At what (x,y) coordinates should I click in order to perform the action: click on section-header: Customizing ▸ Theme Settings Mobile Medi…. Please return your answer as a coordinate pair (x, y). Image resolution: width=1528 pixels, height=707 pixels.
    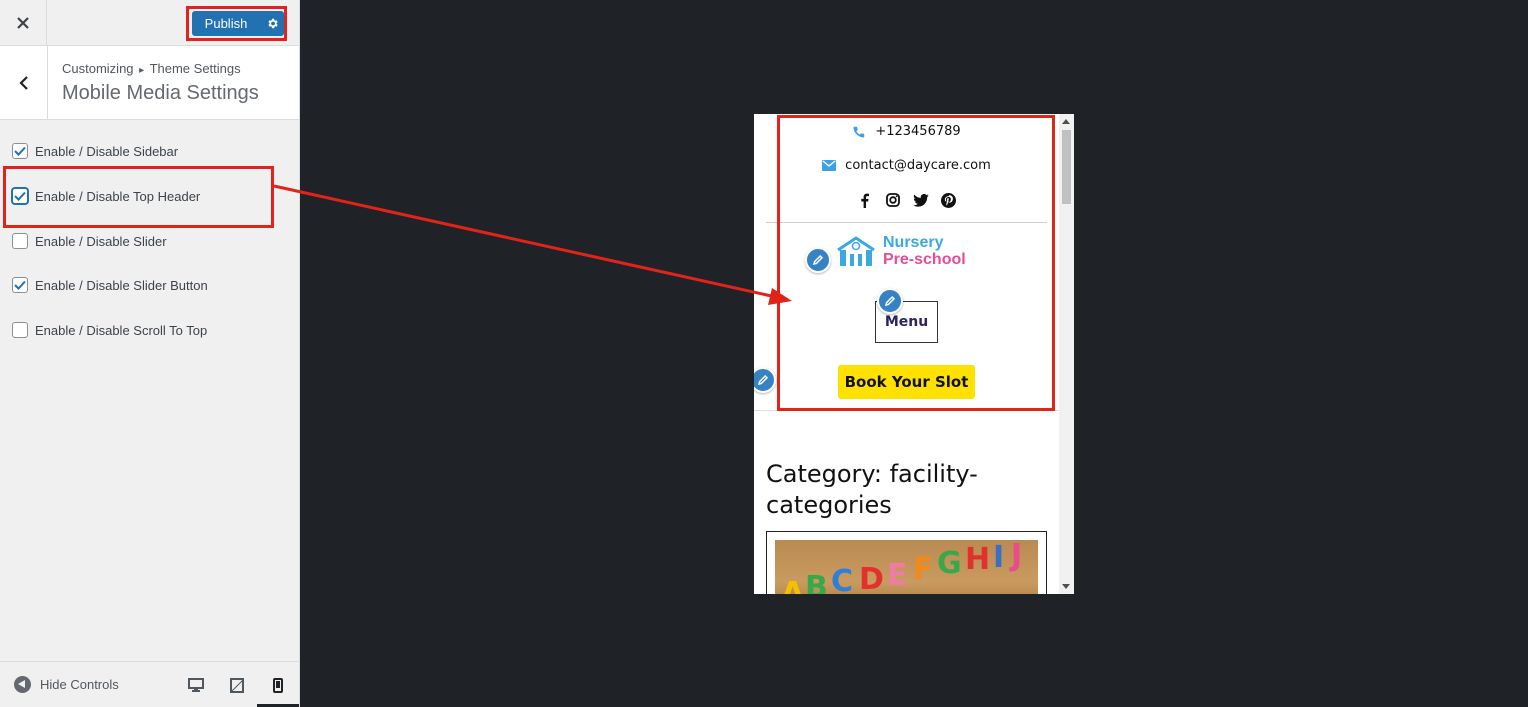
    Looking at the image, I should click on (149, 83).